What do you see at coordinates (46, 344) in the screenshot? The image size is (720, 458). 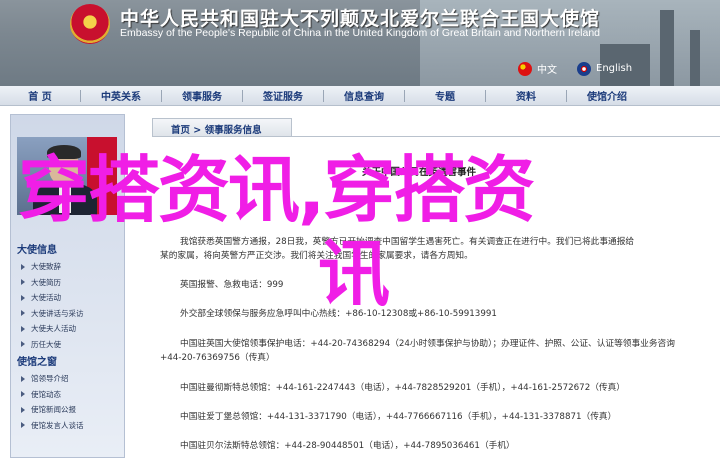 I see `sidebar-item-label: 历任大使` at bounding box center [46, 344].